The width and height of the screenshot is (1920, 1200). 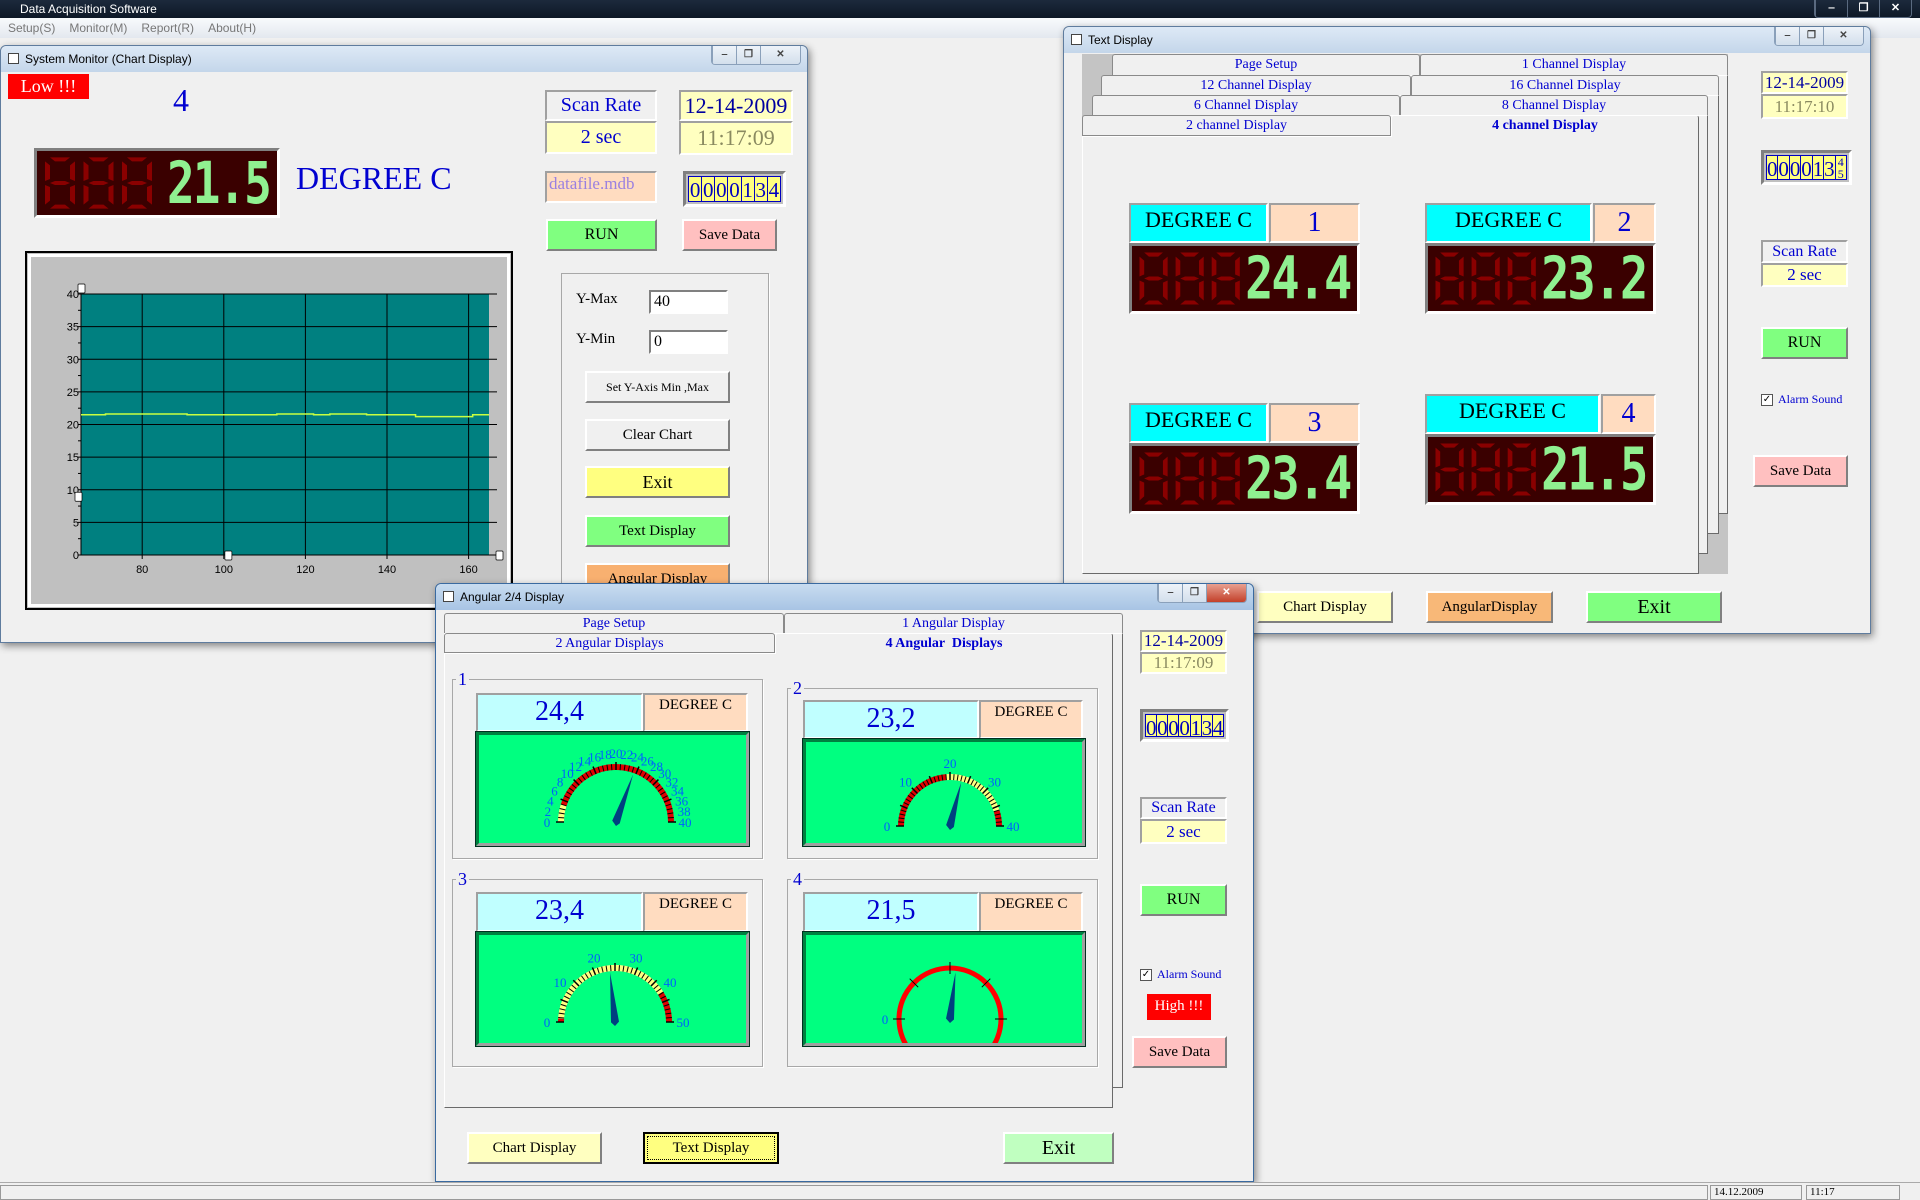 What do you see at coordinates (1840, 167) in the screenshot?
I see `counter-digit: 45` at bounding box center [1840, 167].